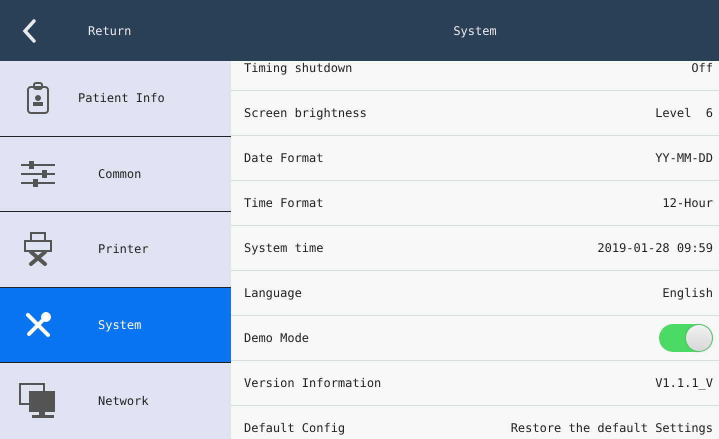 The width and height of the screenshot is (719, 439). What do you see at coordinates (38, 401) in the screenshot?
I see `monitors-icon` at bounding box center [38, 401].